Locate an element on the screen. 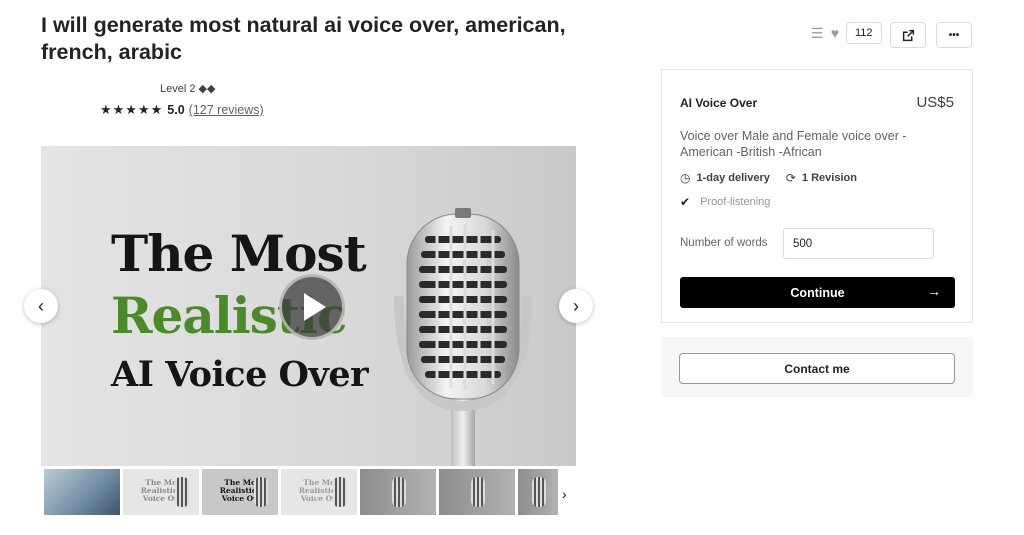 Image resolution: width=1024 pixels, height=535 pixels. words-label: Number of words is located at coordinates (724, 243).